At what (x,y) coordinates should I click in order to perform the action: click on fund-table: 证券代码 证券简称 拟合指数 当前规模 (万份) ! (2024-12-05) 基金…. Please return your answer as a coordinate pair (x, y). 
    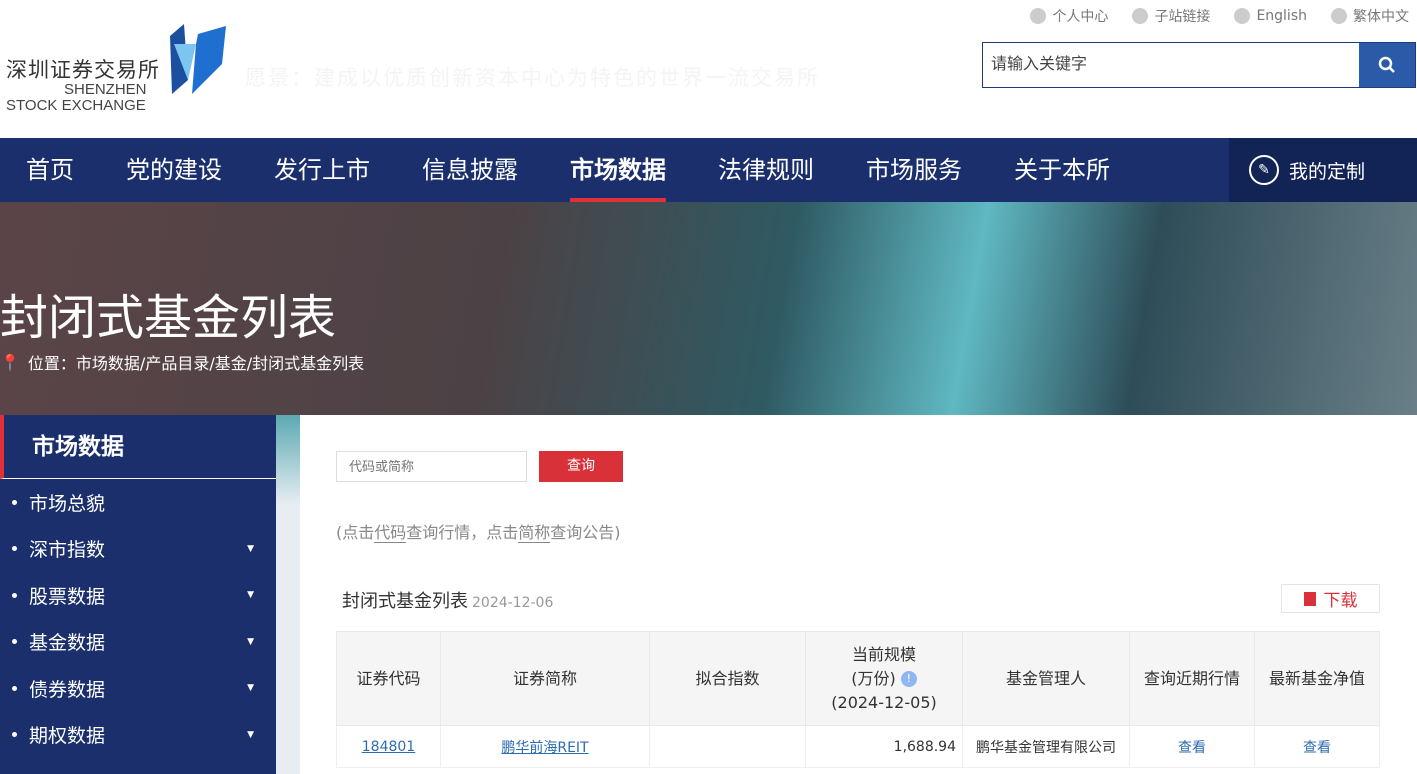
    Looking at the image, I should click on (858, 699).